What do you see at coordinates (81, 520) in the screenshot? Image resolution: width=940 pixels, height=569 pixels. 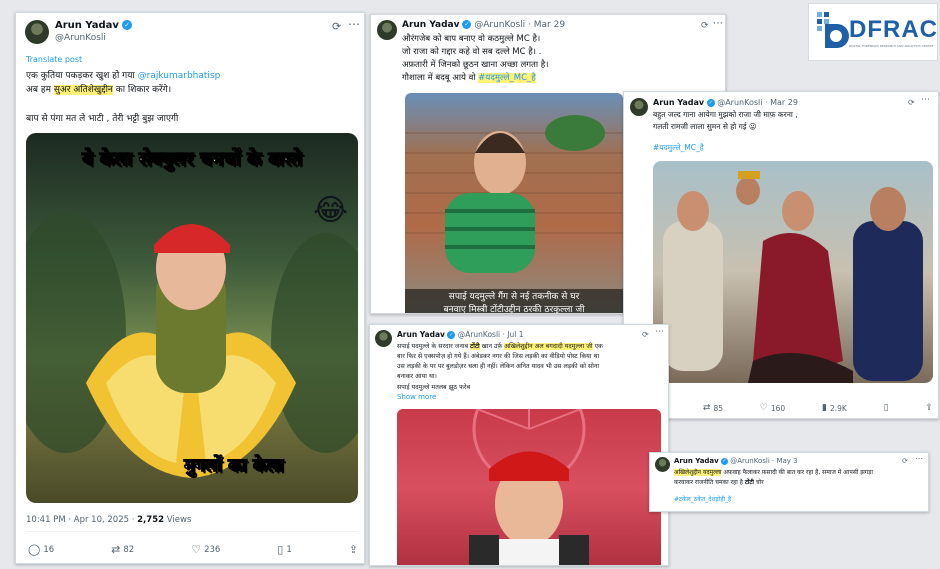 I see `timestamp-text: 10:41 PM · Apr 10, 2025 ·` at bounding box center [81, 520].